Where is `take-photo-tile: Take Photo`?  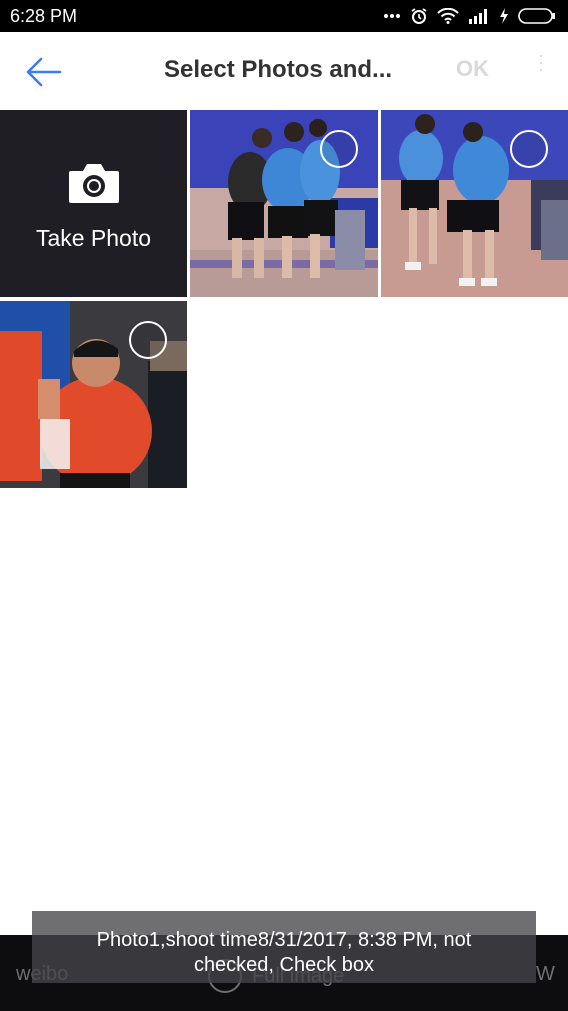
take-photo-tile: Take Photo is located at coordinates (93, 203).